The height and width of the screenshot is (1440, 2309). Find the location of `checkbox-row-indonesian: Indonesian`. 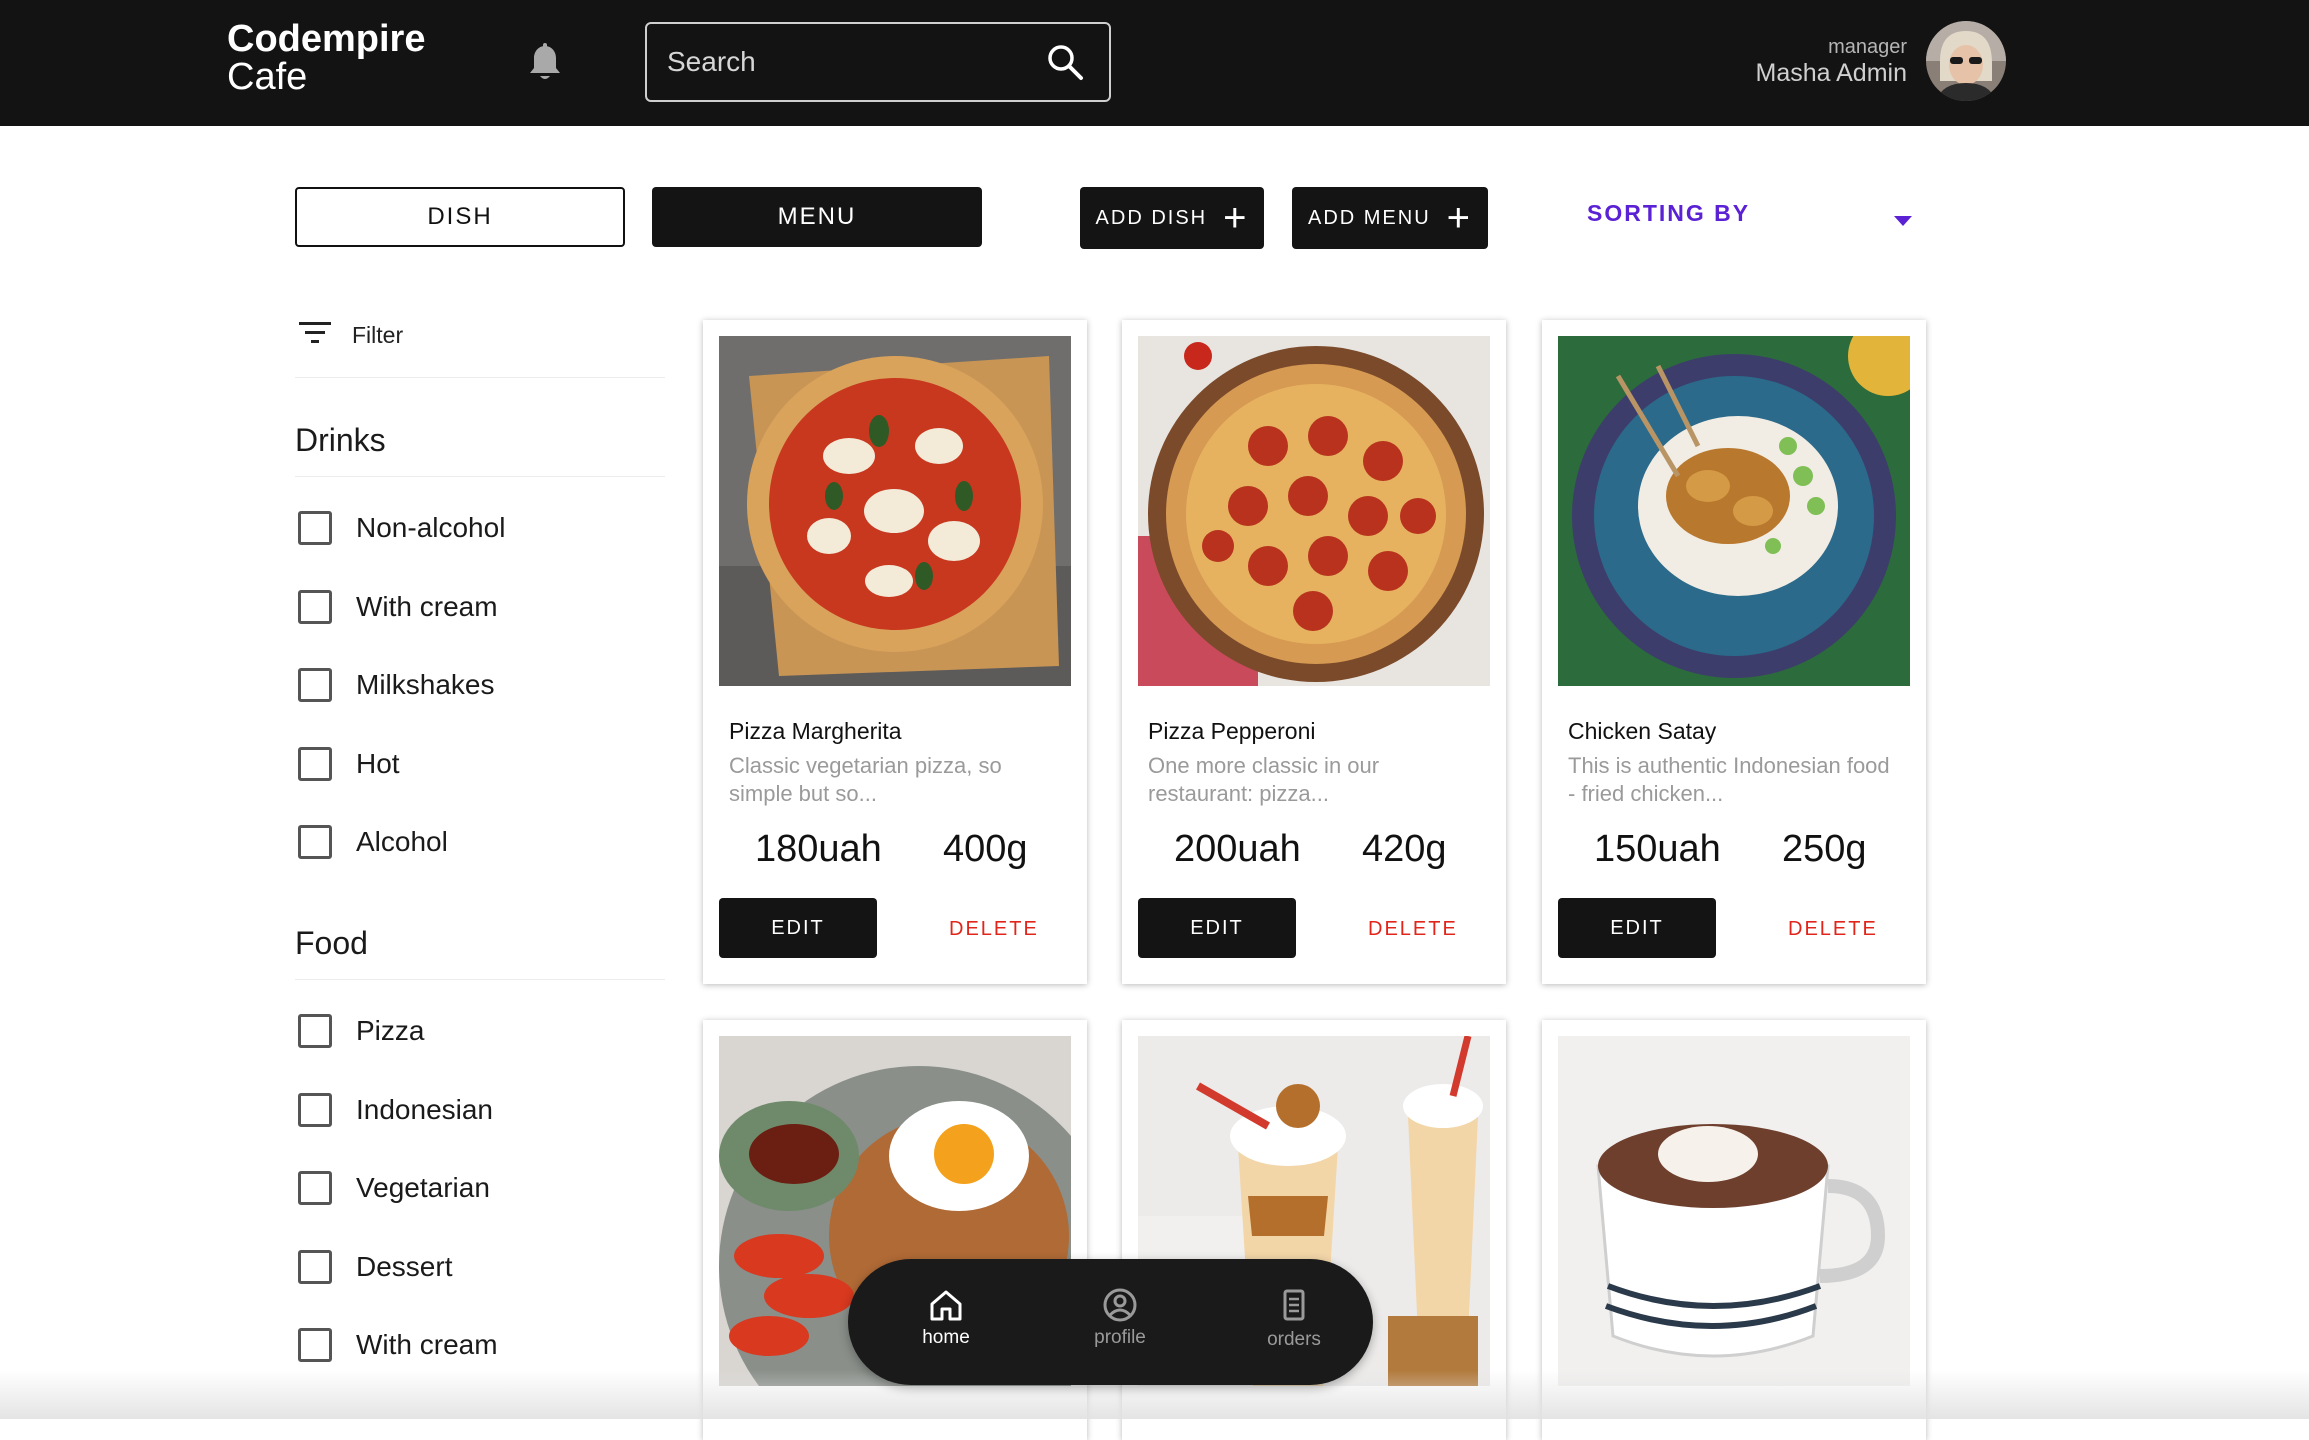

checkbox-row-indonesian: Indonesian is located at coordinates (395, 1110).